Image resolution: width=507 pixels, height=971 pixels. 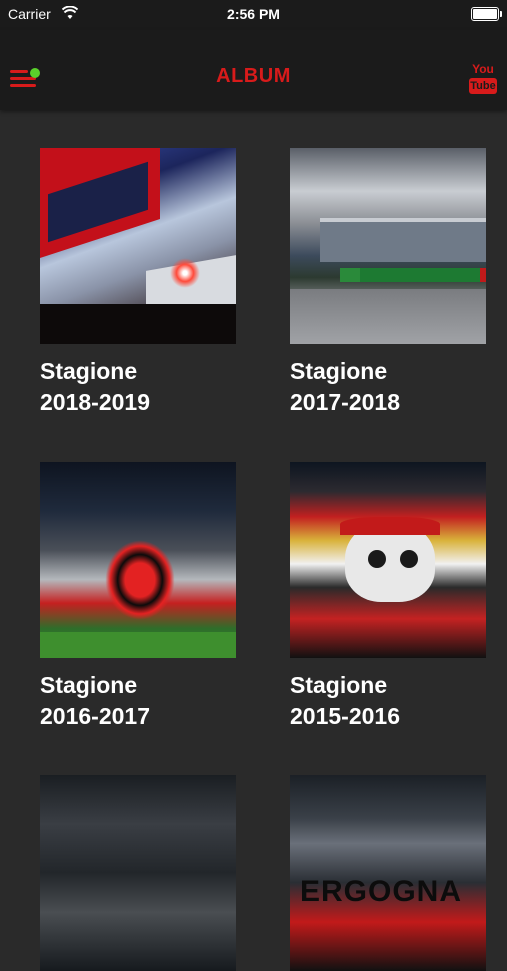 I want to click on album-season: 2018-2019, so click(x=95, y=402).